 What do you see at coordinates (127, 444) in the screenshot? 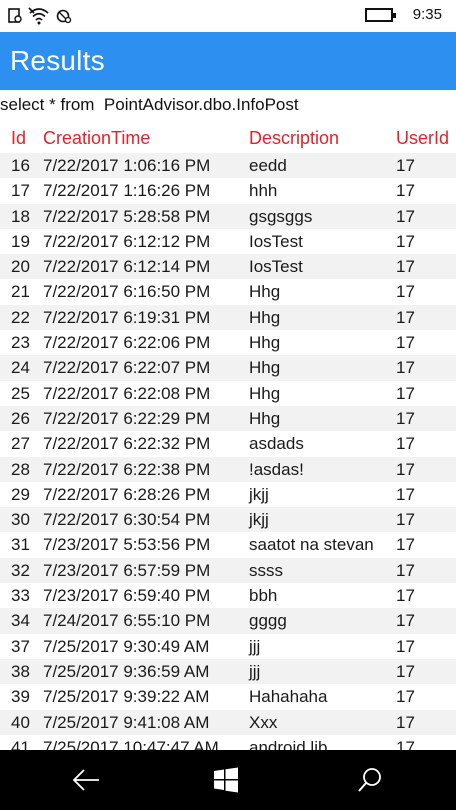
I see `cell-creationtime: 7/22/2017 6:22:32 PM` at bounding box center [127, 444].